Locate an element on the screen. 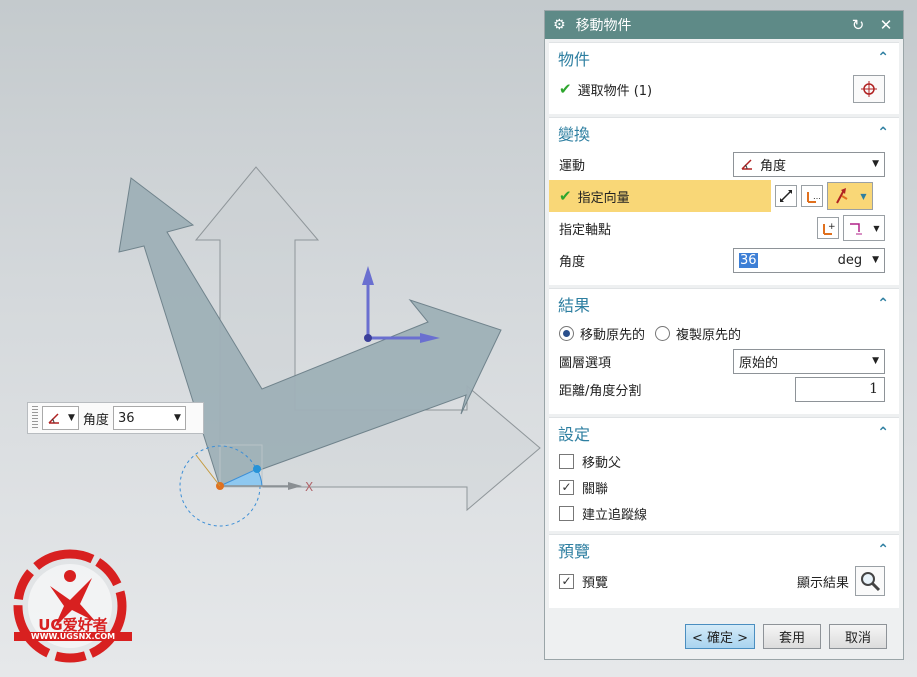 This screenshot has width=917, height=677. layer-label: 圖層選項 is located at coordinates (585, 363).